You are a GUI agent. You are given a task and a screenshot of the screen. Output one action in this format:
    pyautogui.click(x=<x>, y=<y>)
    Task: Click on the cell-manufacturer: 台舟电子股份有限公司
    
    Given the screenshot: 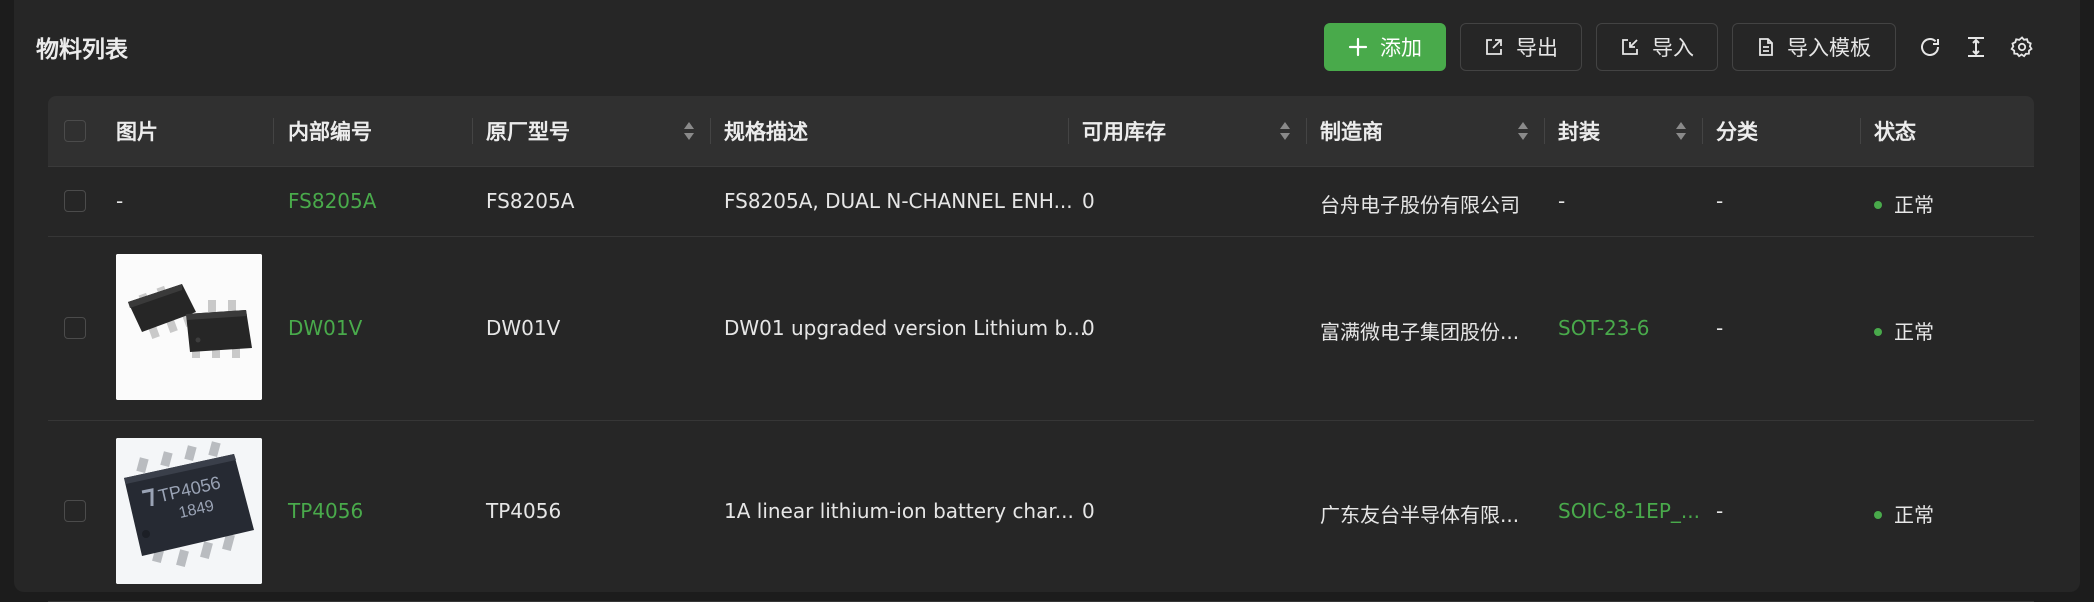 What is the action you would take?
    pyautogui.click(x=1420, y=205)
    